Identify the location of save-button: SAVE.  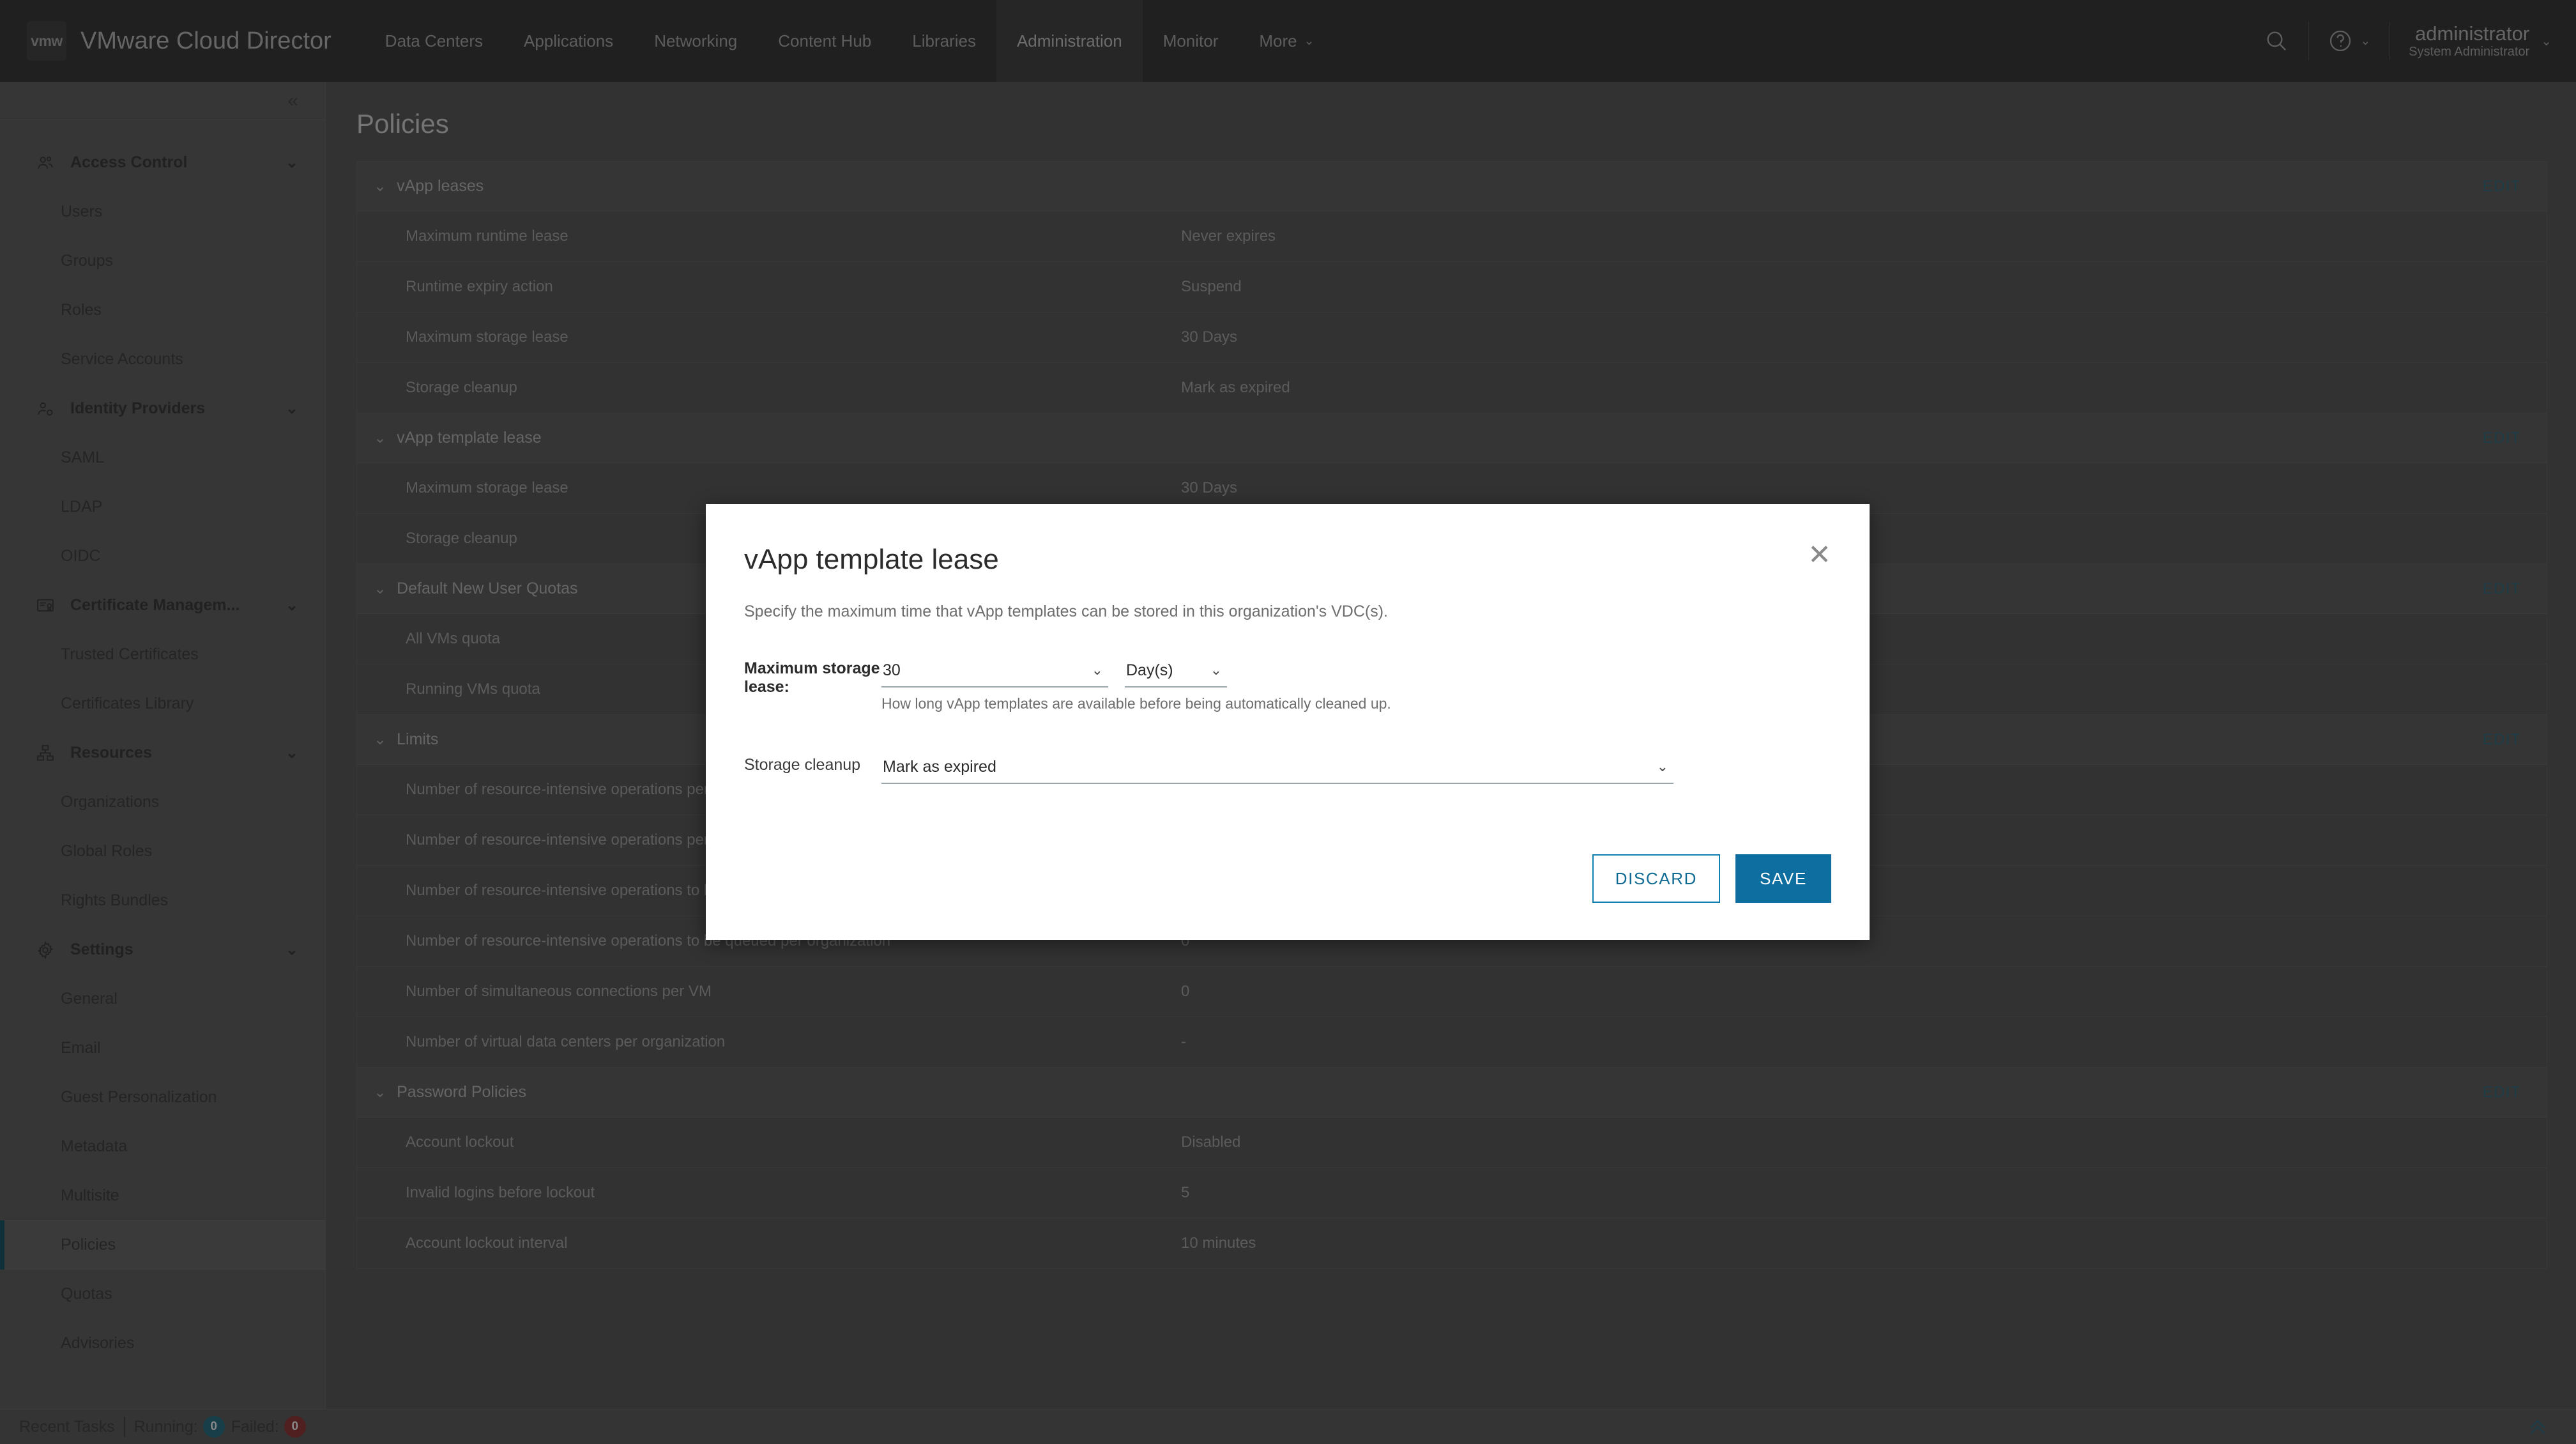
(1783, 878).